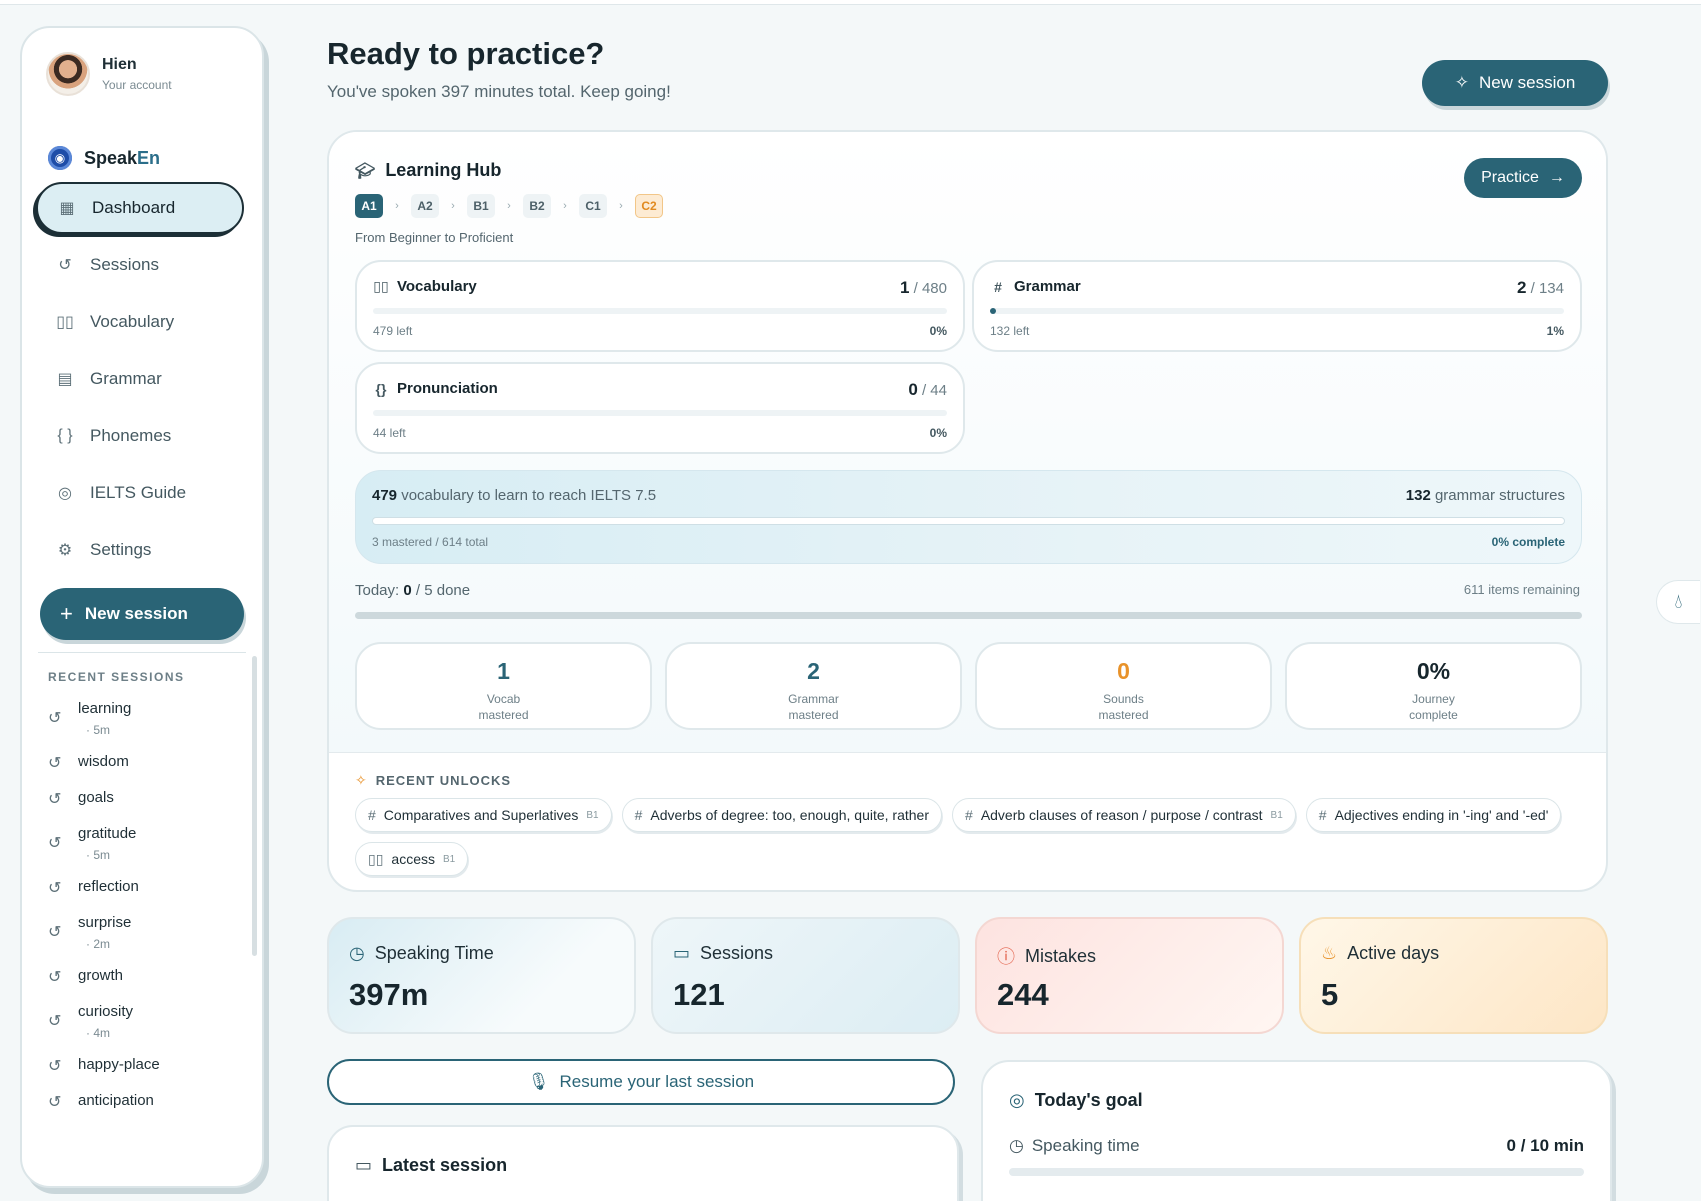 The width and height of the screenshot is (1701, 1201). I want to click on grammar-progress-card: # Grammar 2 / 134 132 left 1%, so click(1277, 306).